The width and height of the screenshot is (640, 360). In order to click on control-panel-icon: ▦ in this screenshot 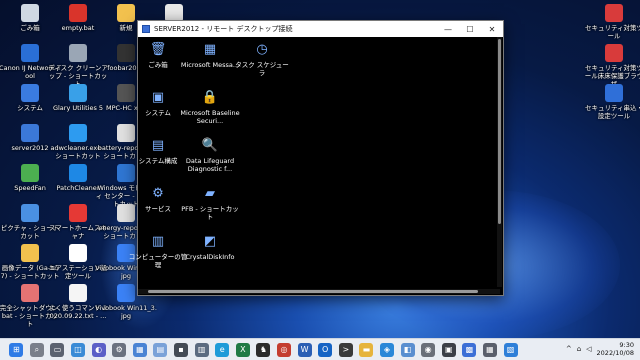, I will do `click(139, 349)`.